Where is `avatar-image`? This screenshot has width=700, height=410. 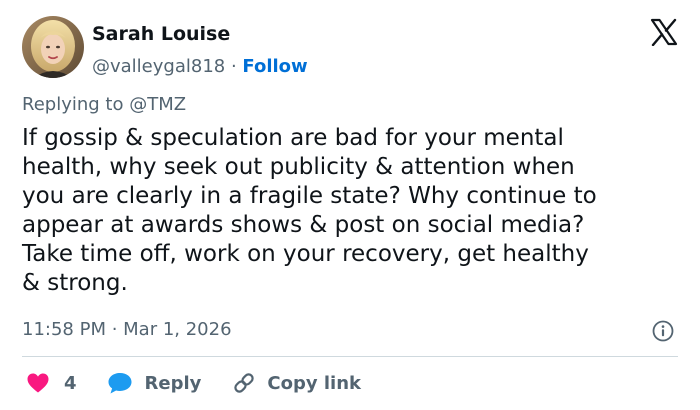
avatar-image is located at coordinates (53, 47).